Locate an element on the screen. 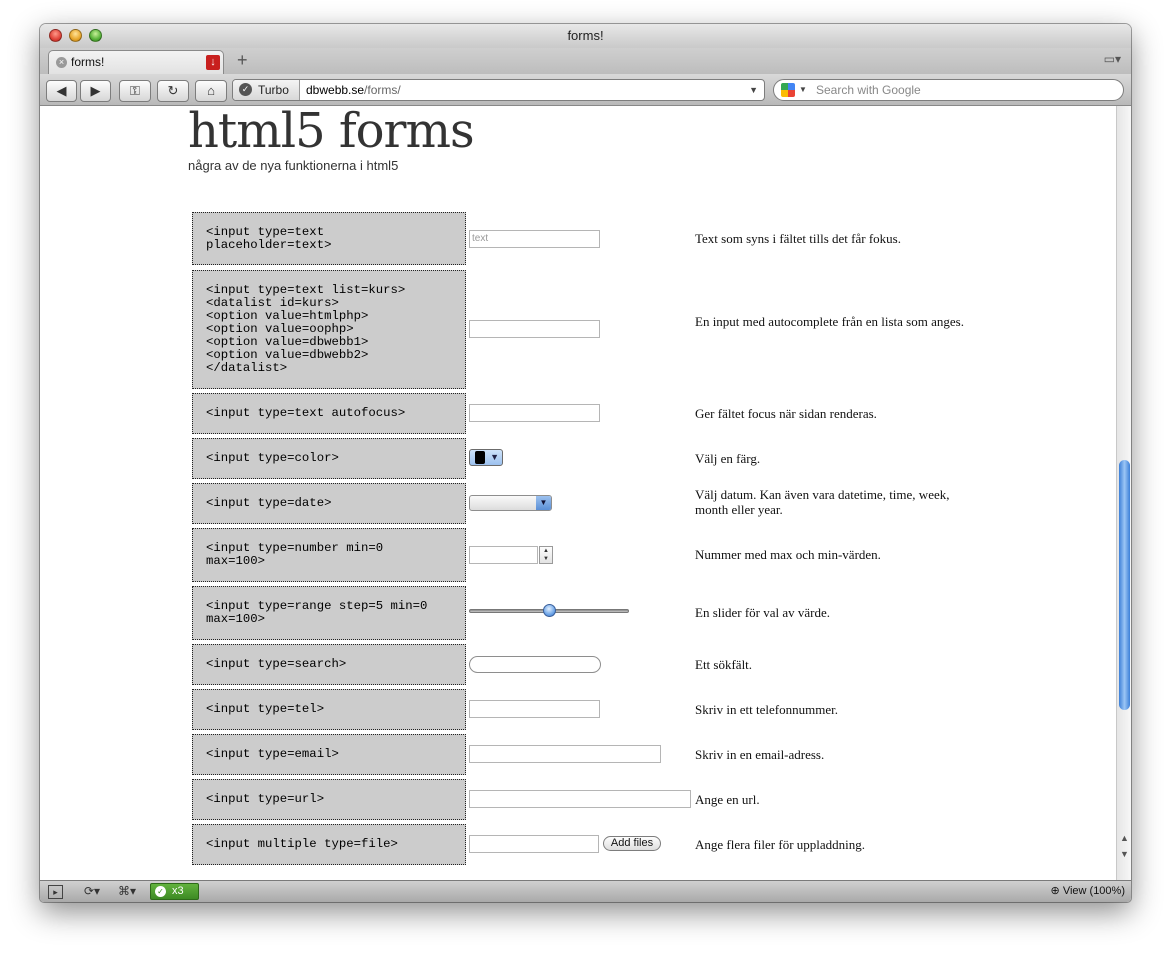  page-subtitle: några av de nya funktionerna i html5 is located at coordinates (293, 165).